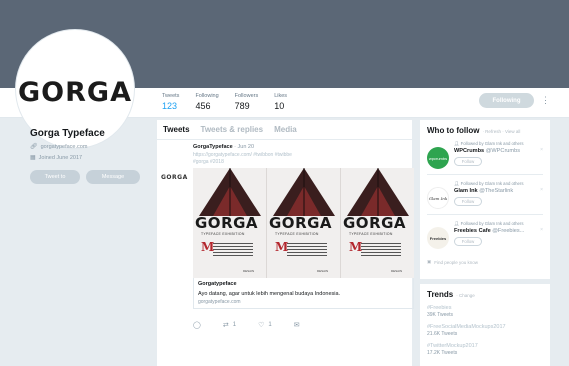 Image resolution: width=569 pixels, height=366 pixels. What do you see at coordinates (489, 151) in the screenshot?
I see `suggestion-name: WPCrumbs @WPCrumbs` at bounding box center [489, 151].